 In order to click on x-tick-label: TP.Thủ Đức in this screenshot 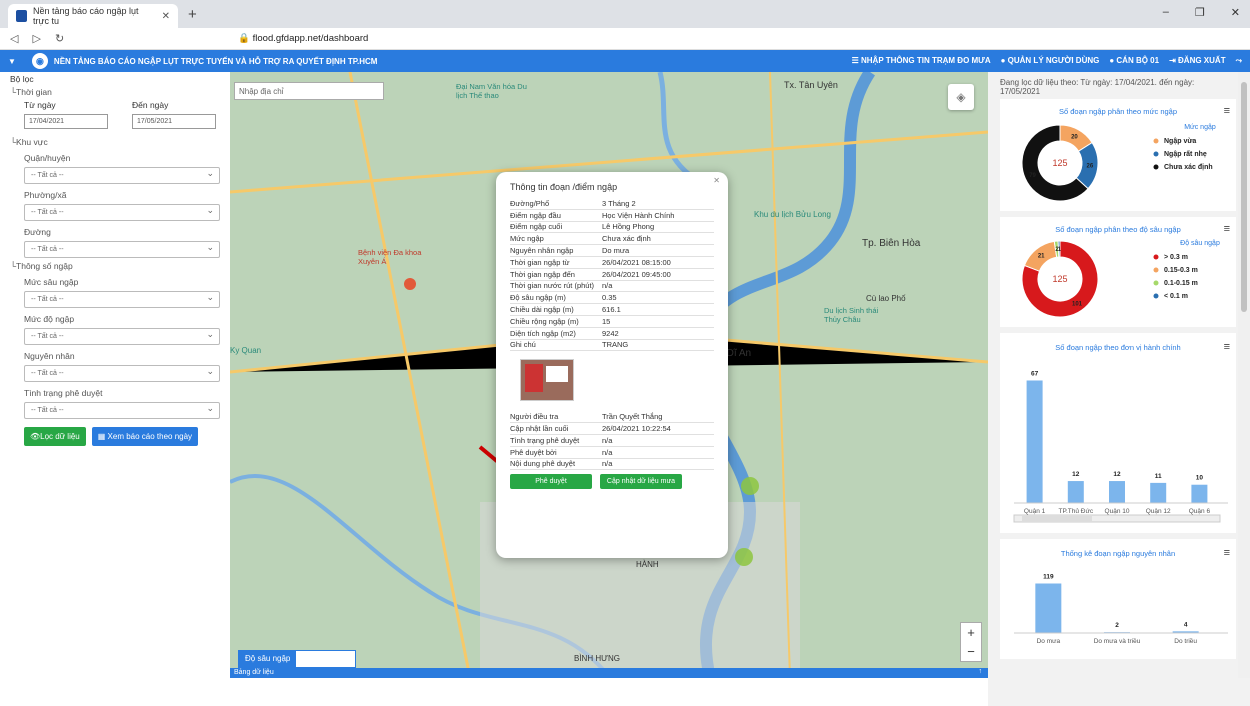, I will do `click(1076, 511)`.